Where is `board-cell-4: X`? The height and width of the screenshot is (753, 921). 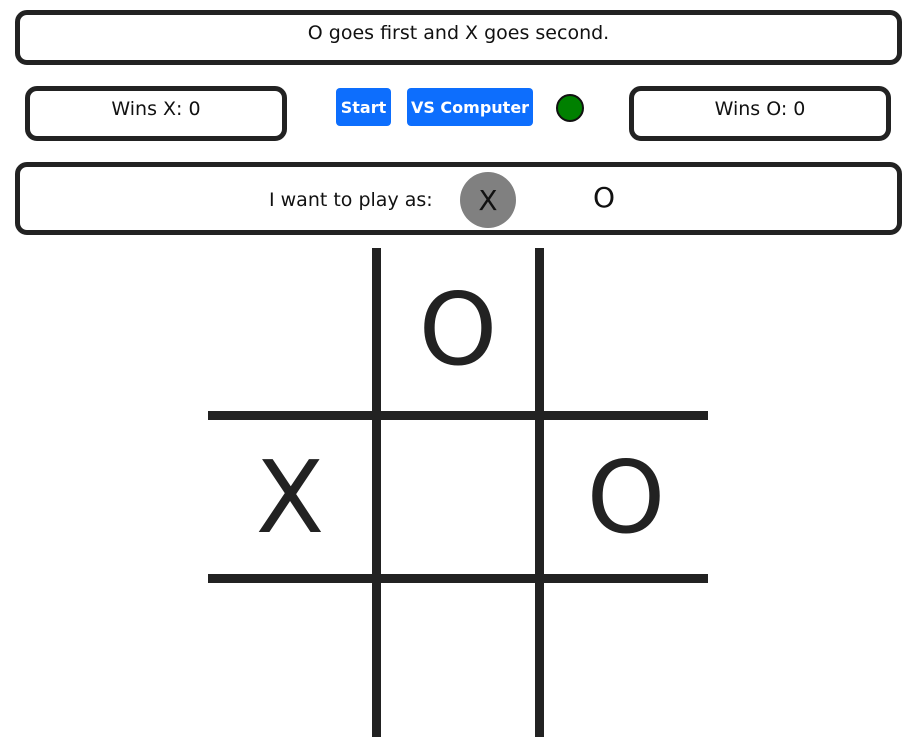
board-cell-4: X is located at coordinates (290, 497).